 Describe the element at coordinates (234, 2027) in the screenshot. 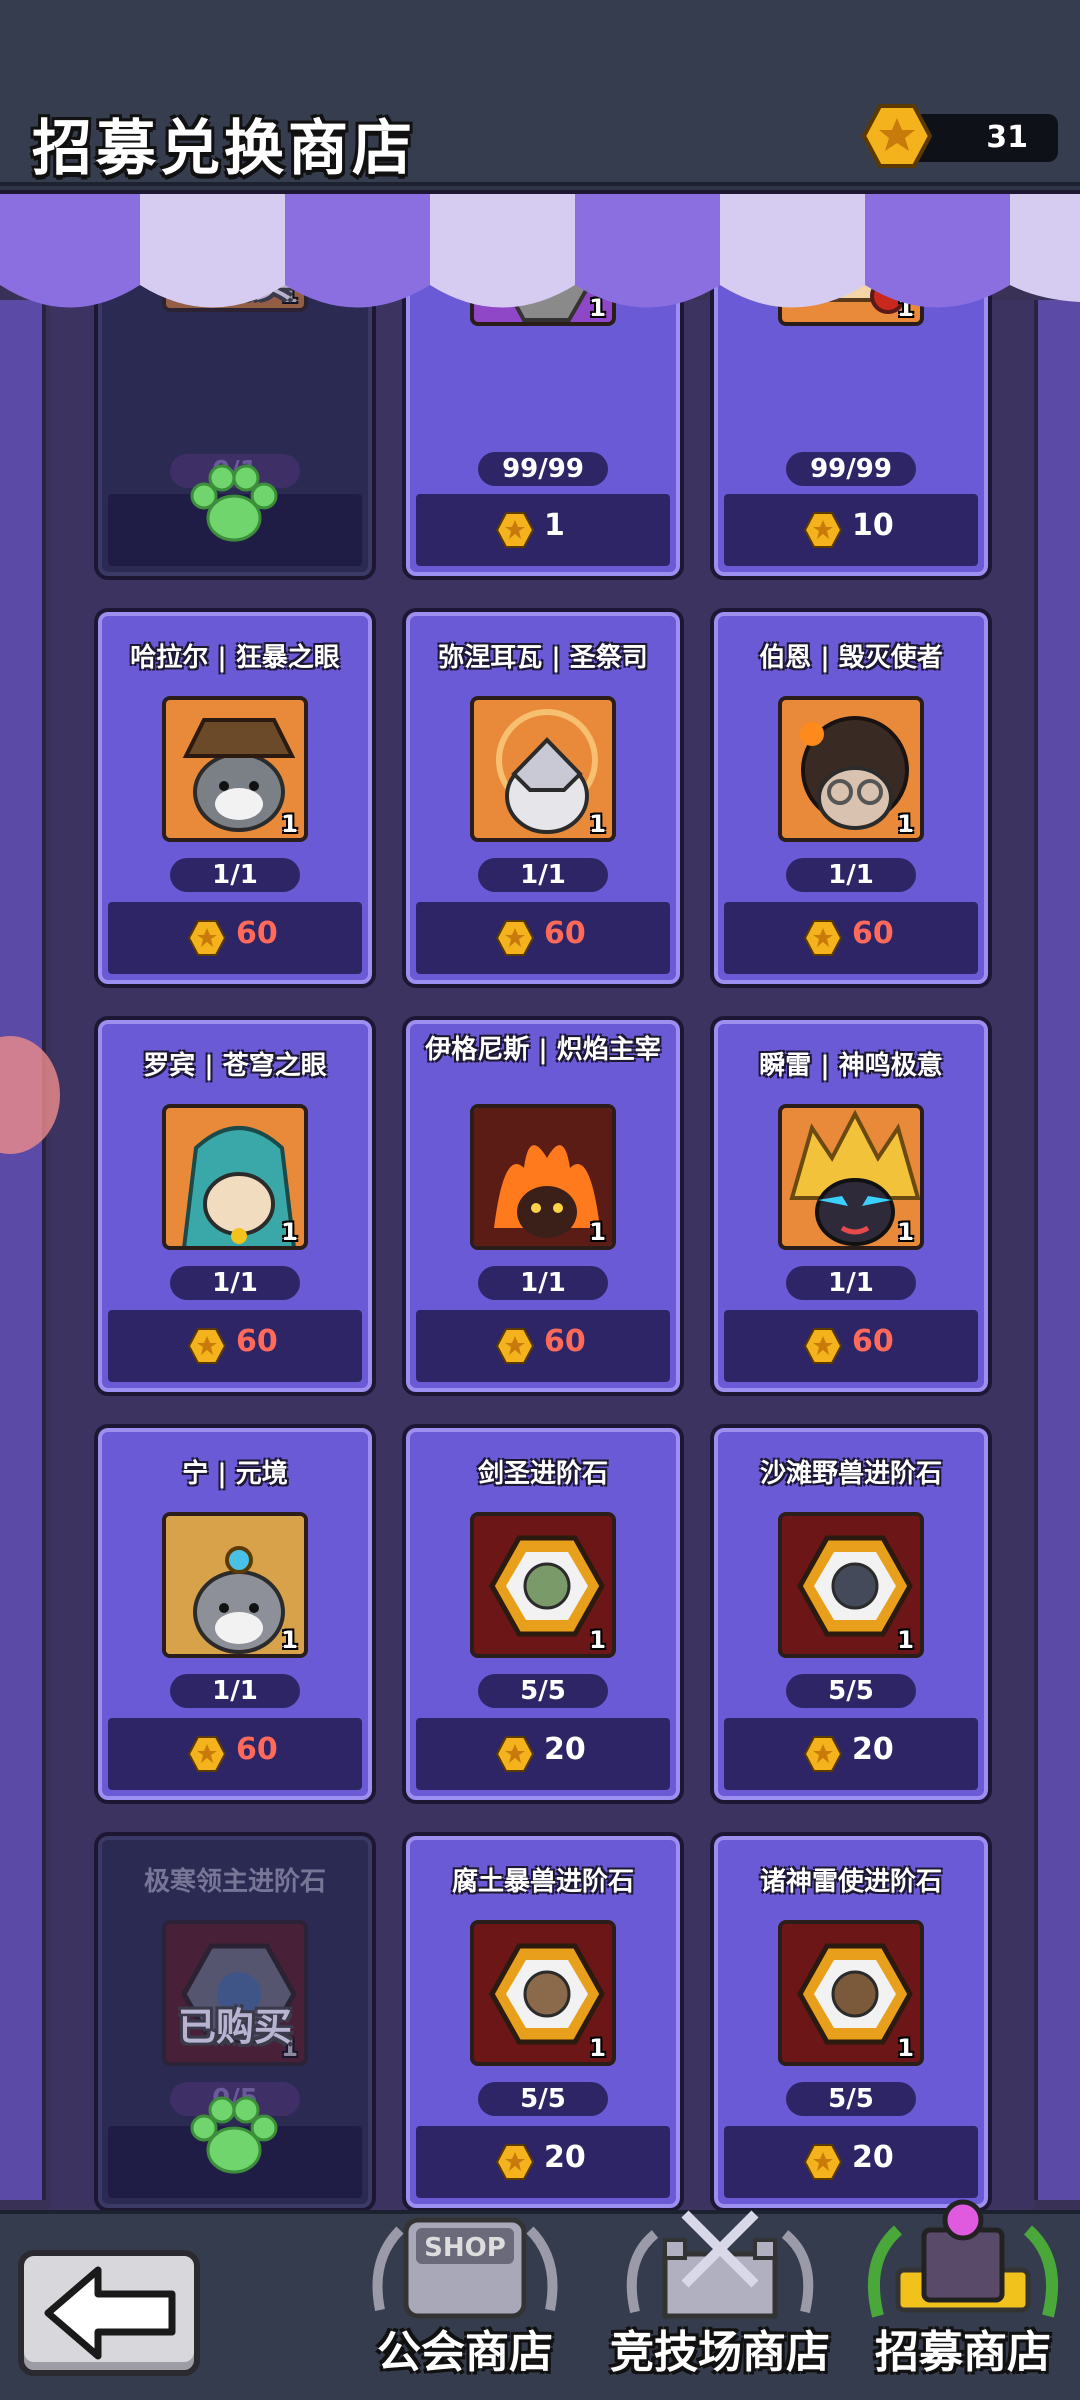

I see `purchased-label: 已购买` at that location.